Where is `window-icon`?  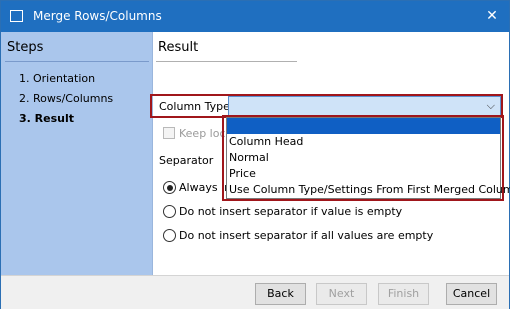 window-icon is located at coordinates (16, 16).